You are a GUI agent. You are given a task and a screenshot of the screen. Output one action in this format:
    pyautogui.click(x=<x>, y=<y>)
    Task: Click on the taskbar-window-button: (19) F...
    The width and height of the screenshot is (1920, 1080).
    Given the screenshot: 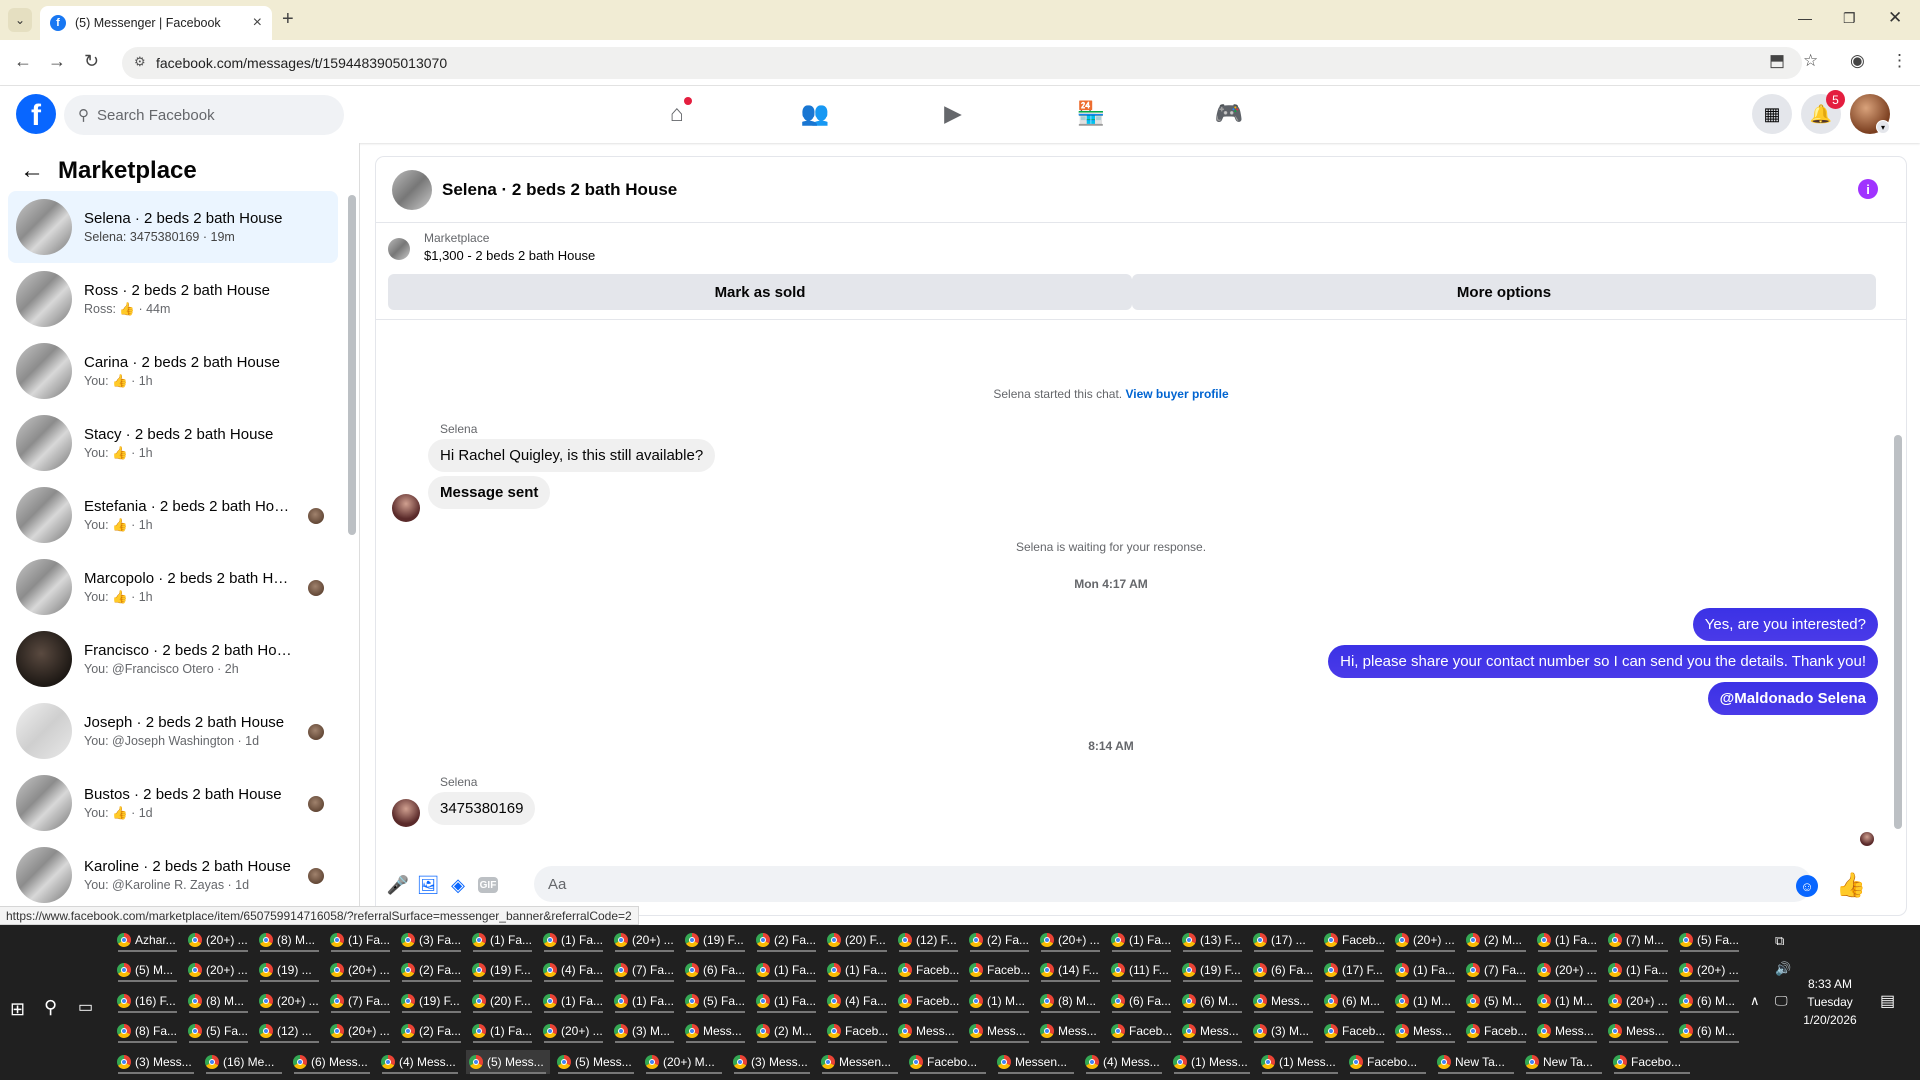 What is the action you would take?
    pyautogui.click(x=715, y=940)
    